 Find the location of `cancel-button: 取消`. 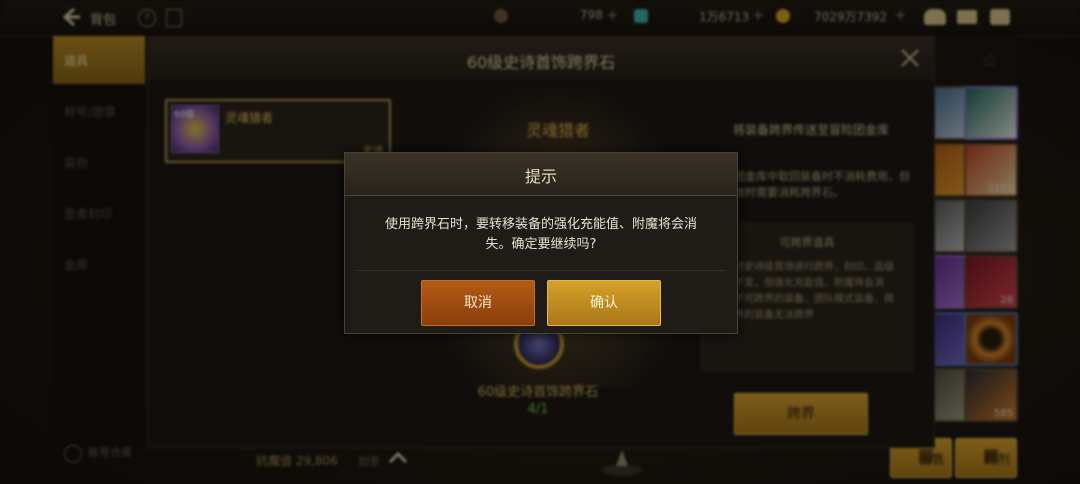

cancel-button: 取消 is located at coordinates (478, 303).